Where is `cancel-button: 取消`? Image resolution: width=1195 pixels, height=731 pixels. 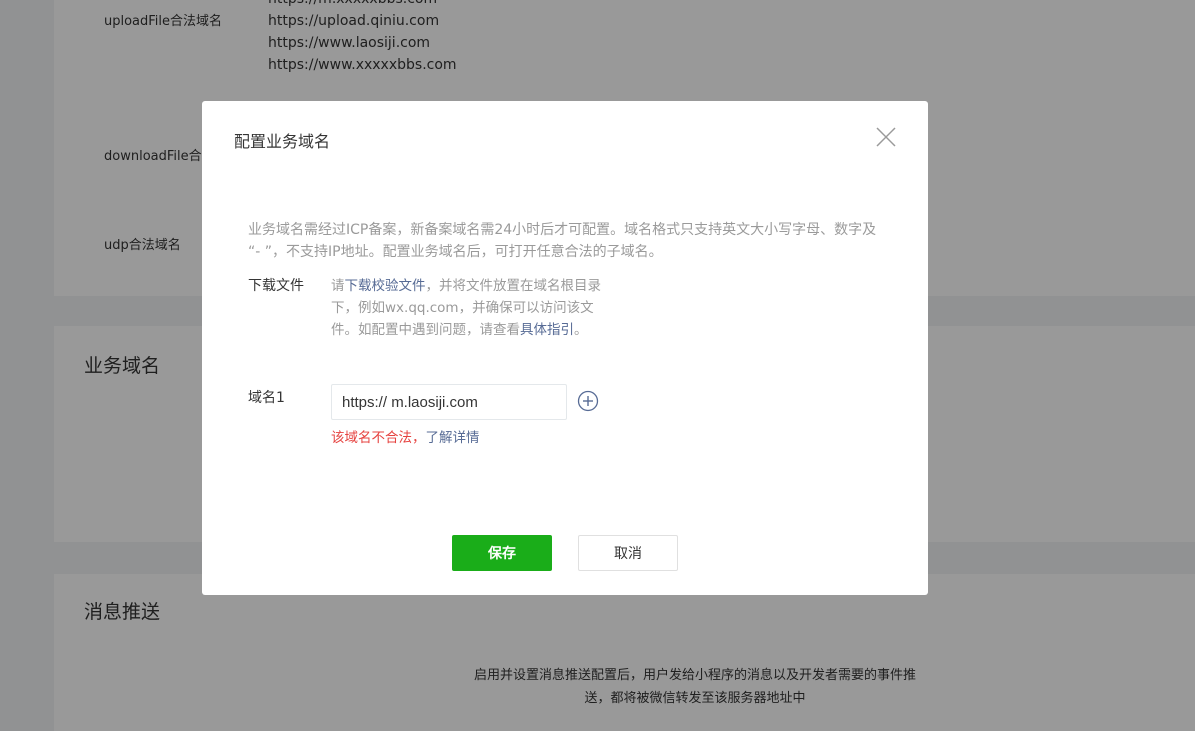 cancel-button: 取消 is located at coordinates (628, 553).